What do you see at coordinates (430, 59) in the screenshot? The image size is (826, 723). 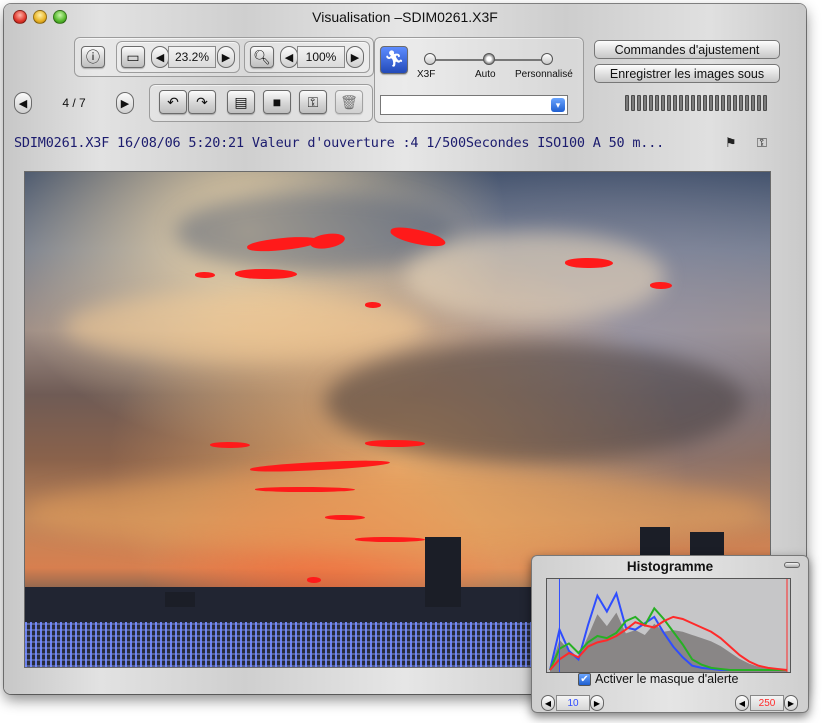 I see `mode-x3f-radio` at bounding box center [430, 59].